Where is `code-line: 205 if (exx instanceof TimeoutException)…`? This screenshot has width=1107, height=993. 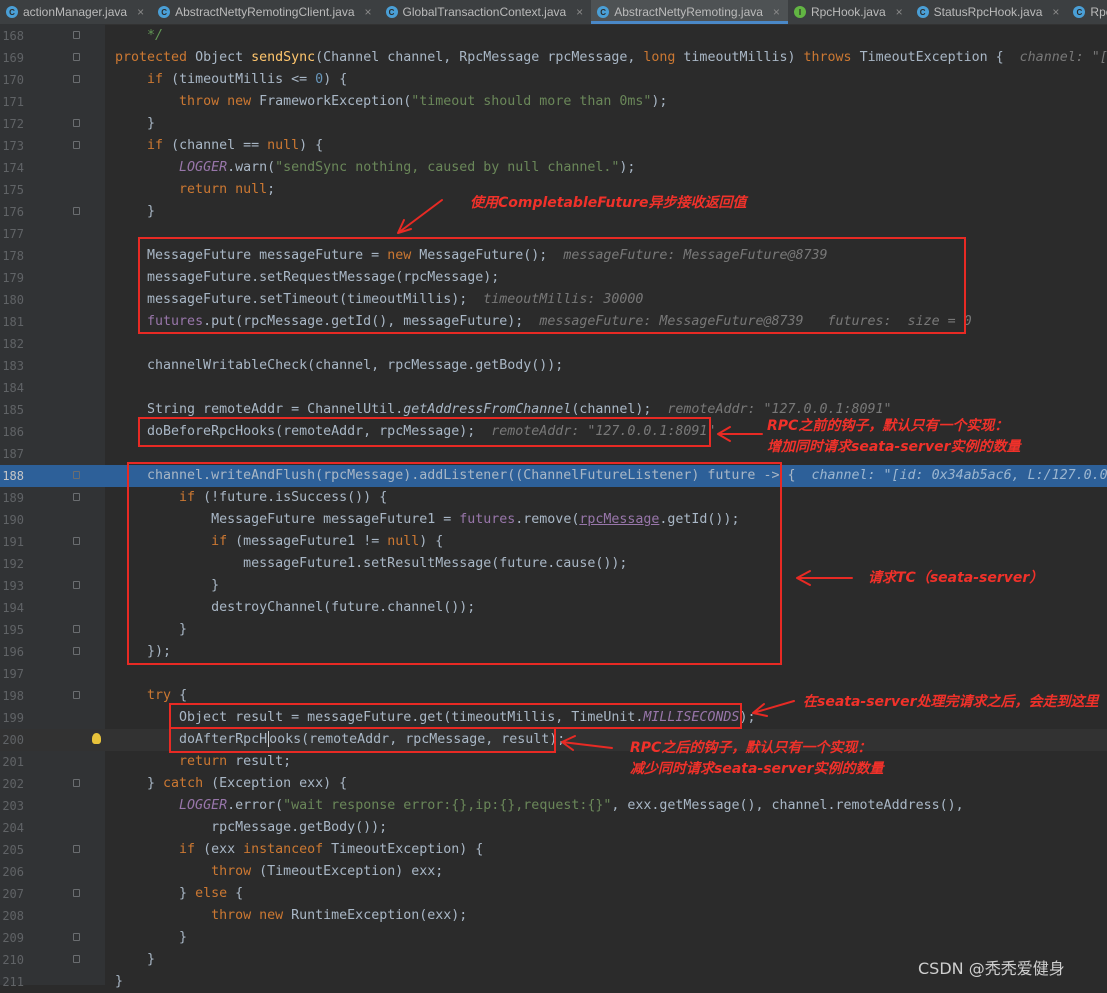
code-line: 205 if (exx instanceof TimeoutException)… is located at coordinates (553, 850).